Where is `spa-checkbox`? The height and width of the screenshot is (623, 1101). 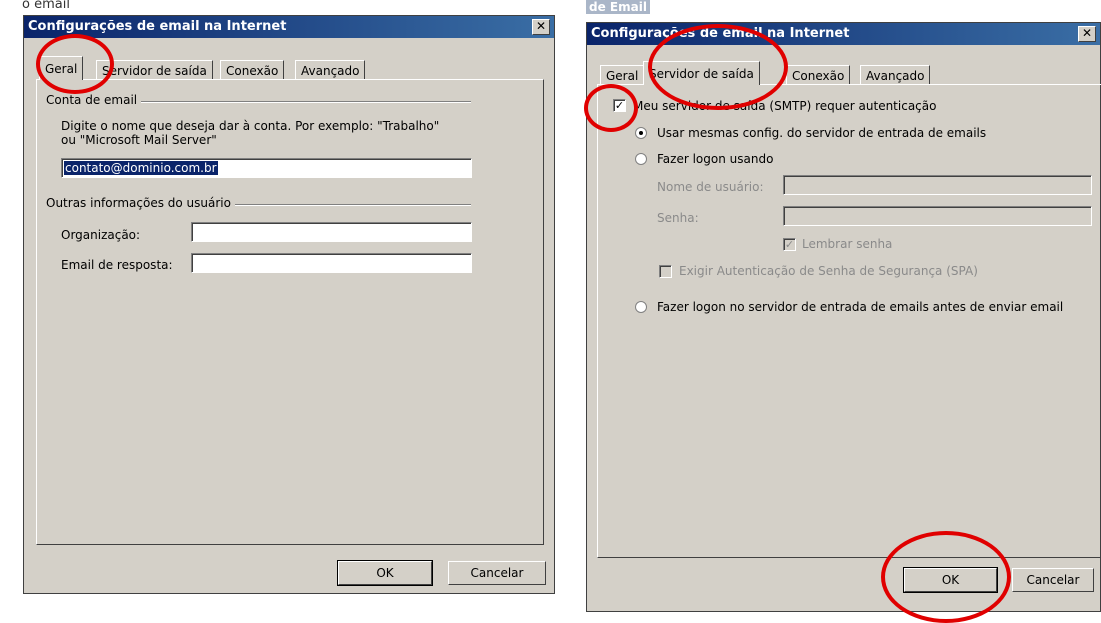
spa-checkbox is located at coordinates (665, 271).